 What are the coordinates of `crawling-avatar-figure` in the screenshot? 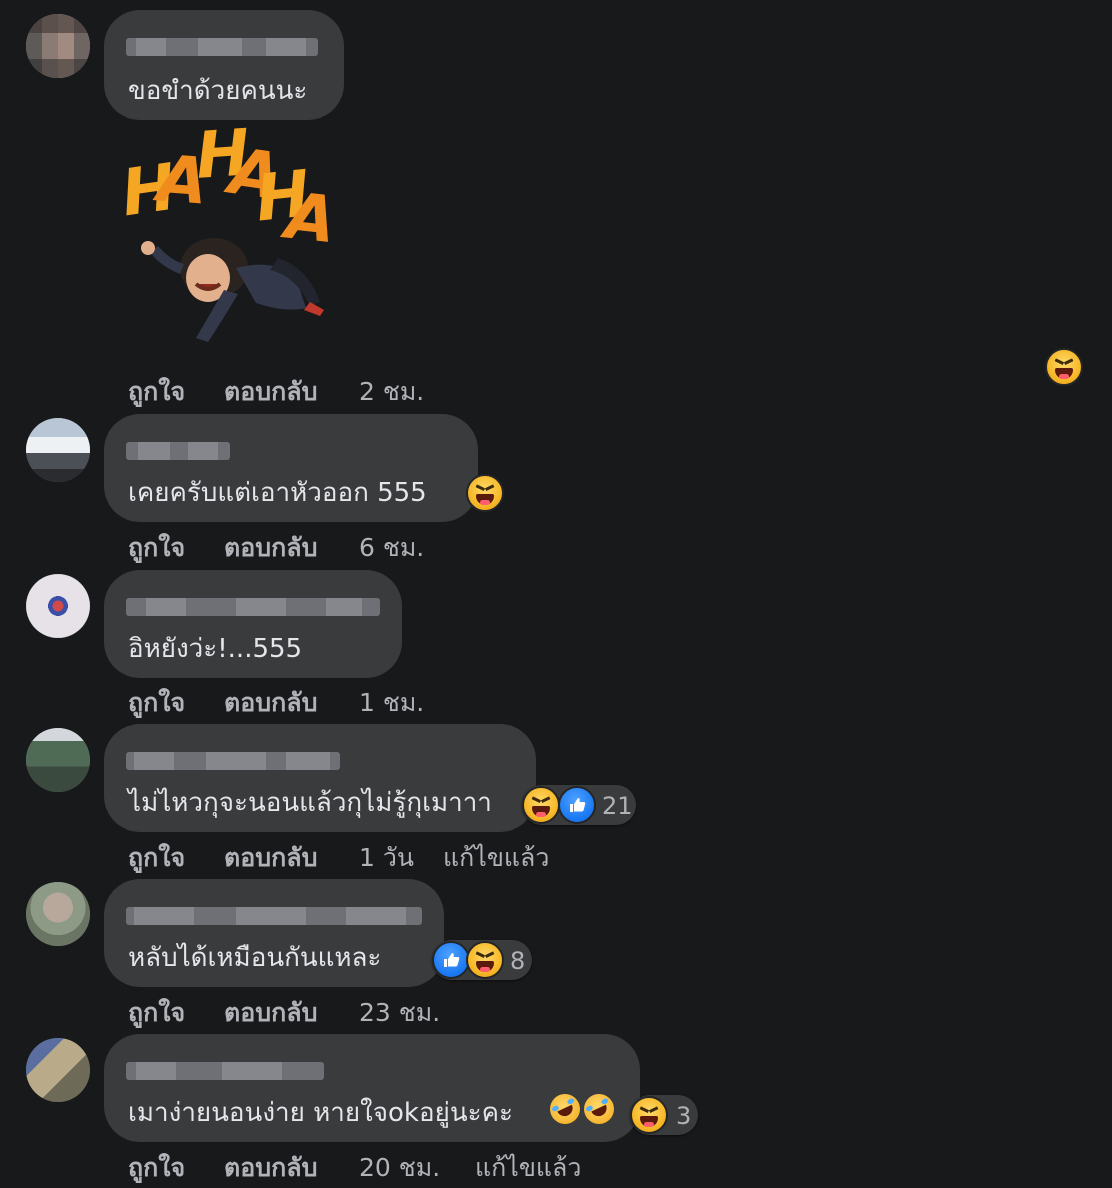 It's located at (232, 290).